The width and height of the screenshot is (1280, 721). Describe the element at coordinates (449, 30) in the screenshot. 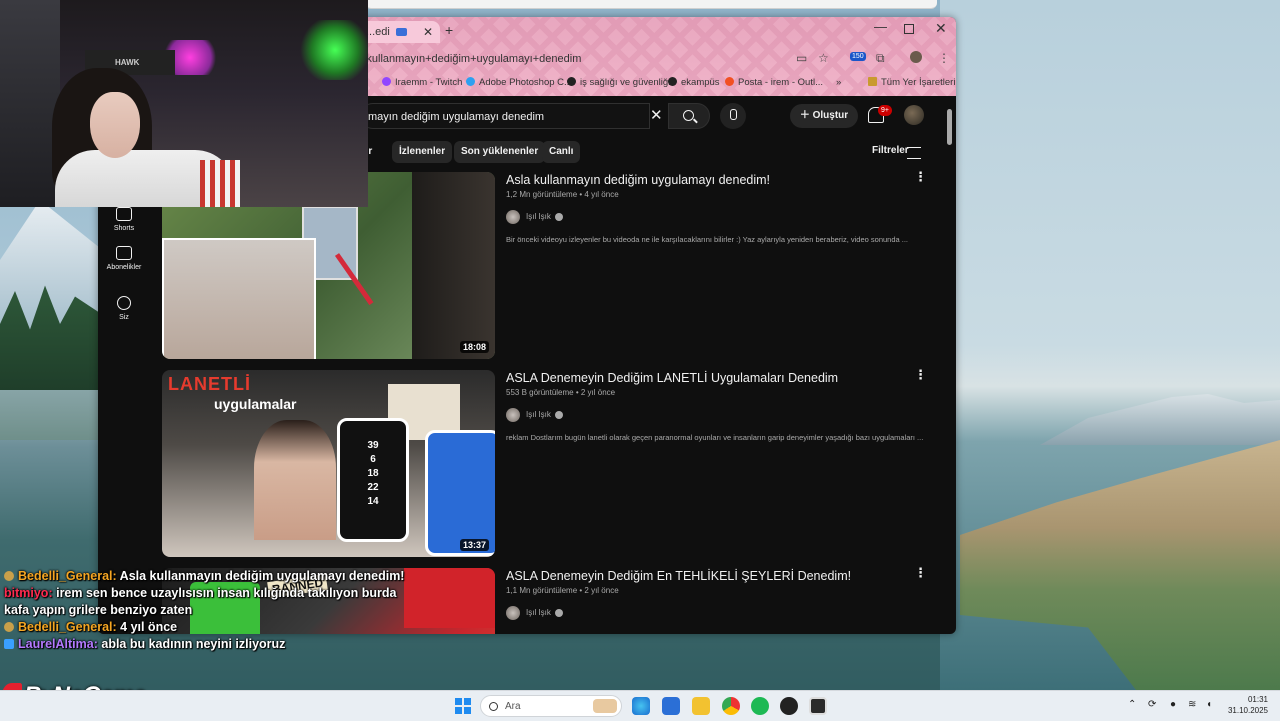

I see `new-tab-icon: +` at that location.